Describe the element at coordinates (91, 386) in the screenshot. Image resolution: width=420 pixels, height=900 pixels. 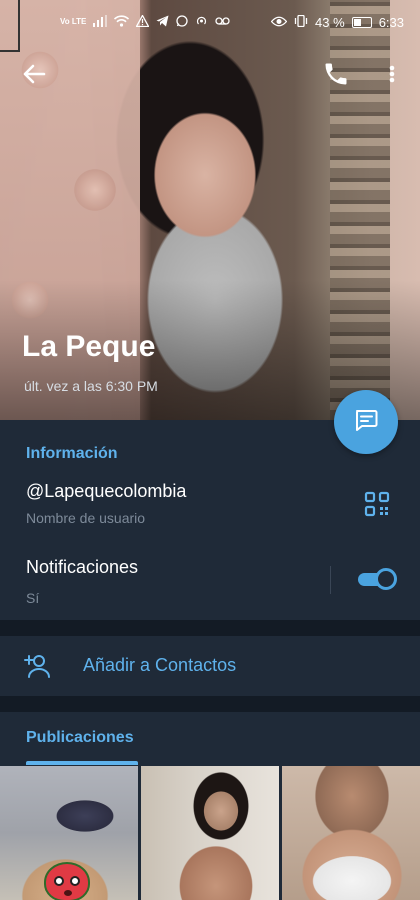
I see `last-seen: últ. vez a las 6:30 PM` at that location.